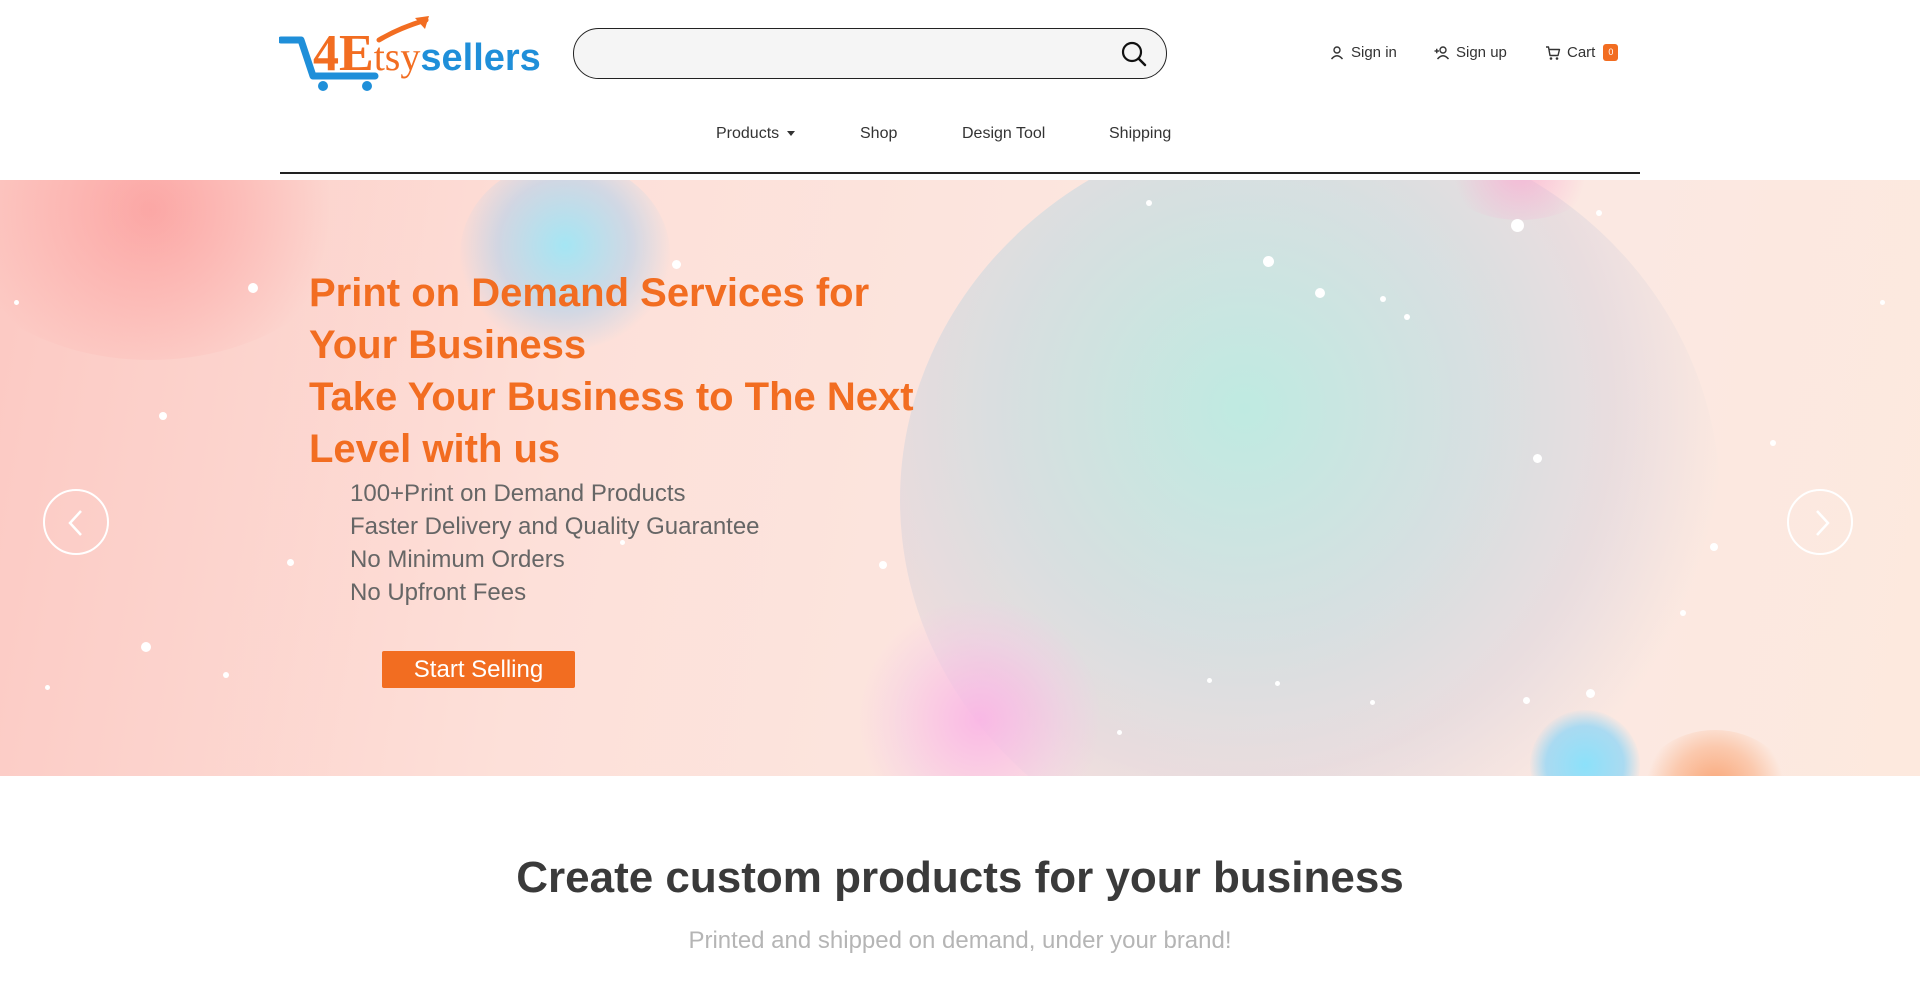  What do you see at coordinates (791, 134) in the screenshot?
I see `caret-down-icon` at bounding box center [791, 134].